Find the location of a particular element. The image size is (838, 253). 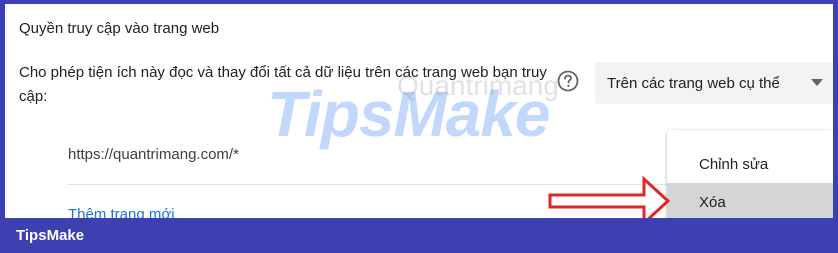

site-url: https://quantrimang.com/* is located at coordinates (153, 154).